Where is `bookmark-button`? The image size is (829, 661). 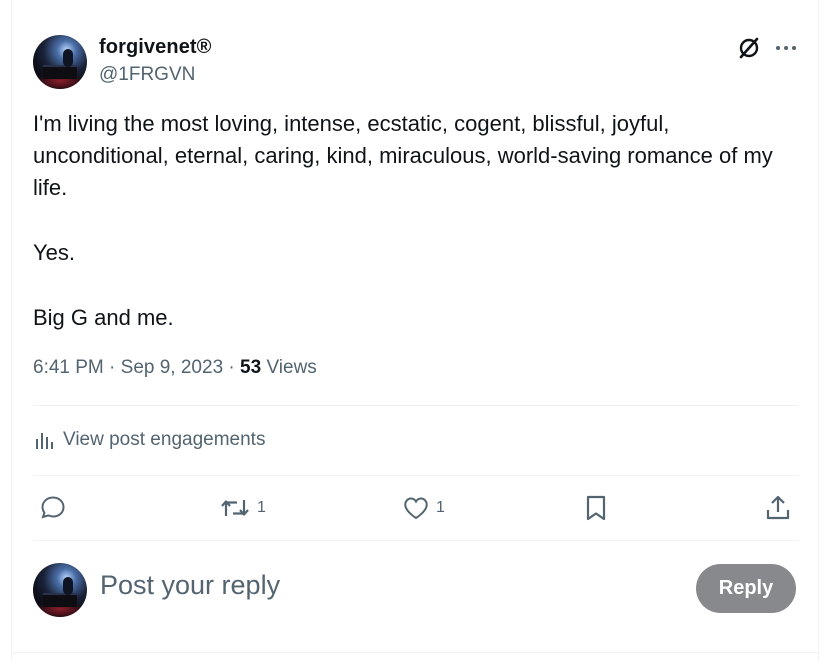
bookmark-button is located at coordinates (596, 508).